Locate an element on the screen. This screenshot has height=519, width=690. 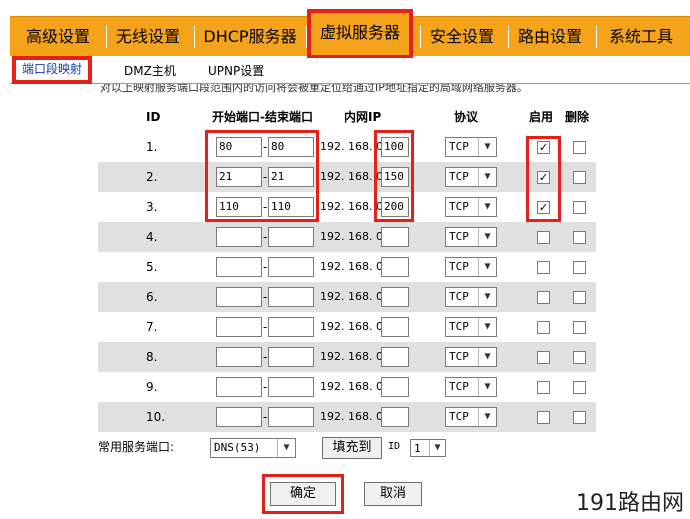
table-row: 9. - 192. 168. 0. TCP ▼ is located at coordinates (347, 387).